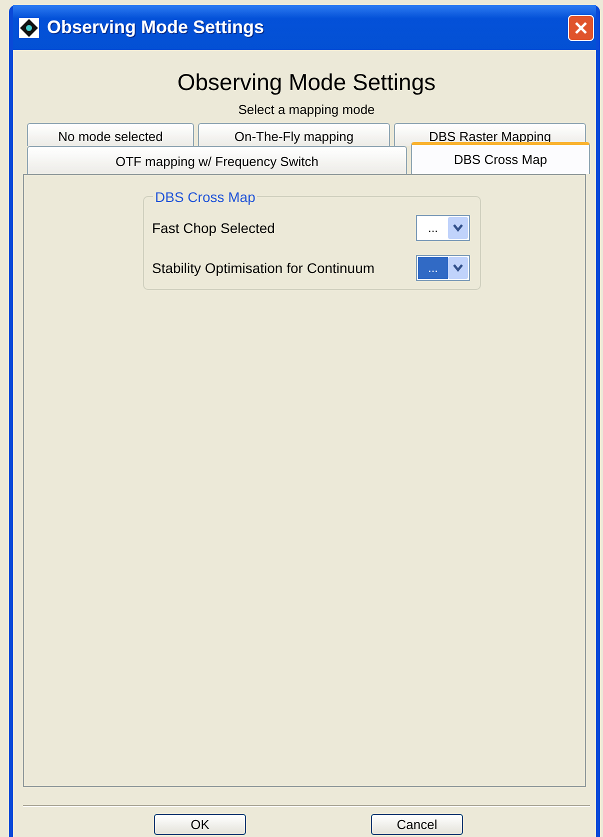  What do you see at coordinates (29, 28) in the screenshot?
I see `diamond-icon` at bounding box center [29, 28].